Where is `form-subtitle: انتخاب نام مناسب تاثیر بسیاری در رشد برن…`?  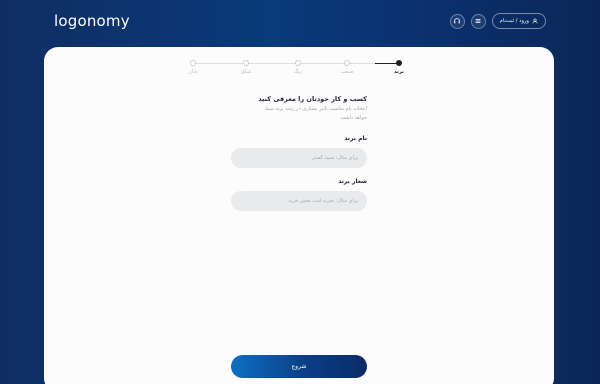
form-subtitle: انتخاب نام مناسب تاثیر بسیاری در رشد برن… is located at coordinates (316, 113).